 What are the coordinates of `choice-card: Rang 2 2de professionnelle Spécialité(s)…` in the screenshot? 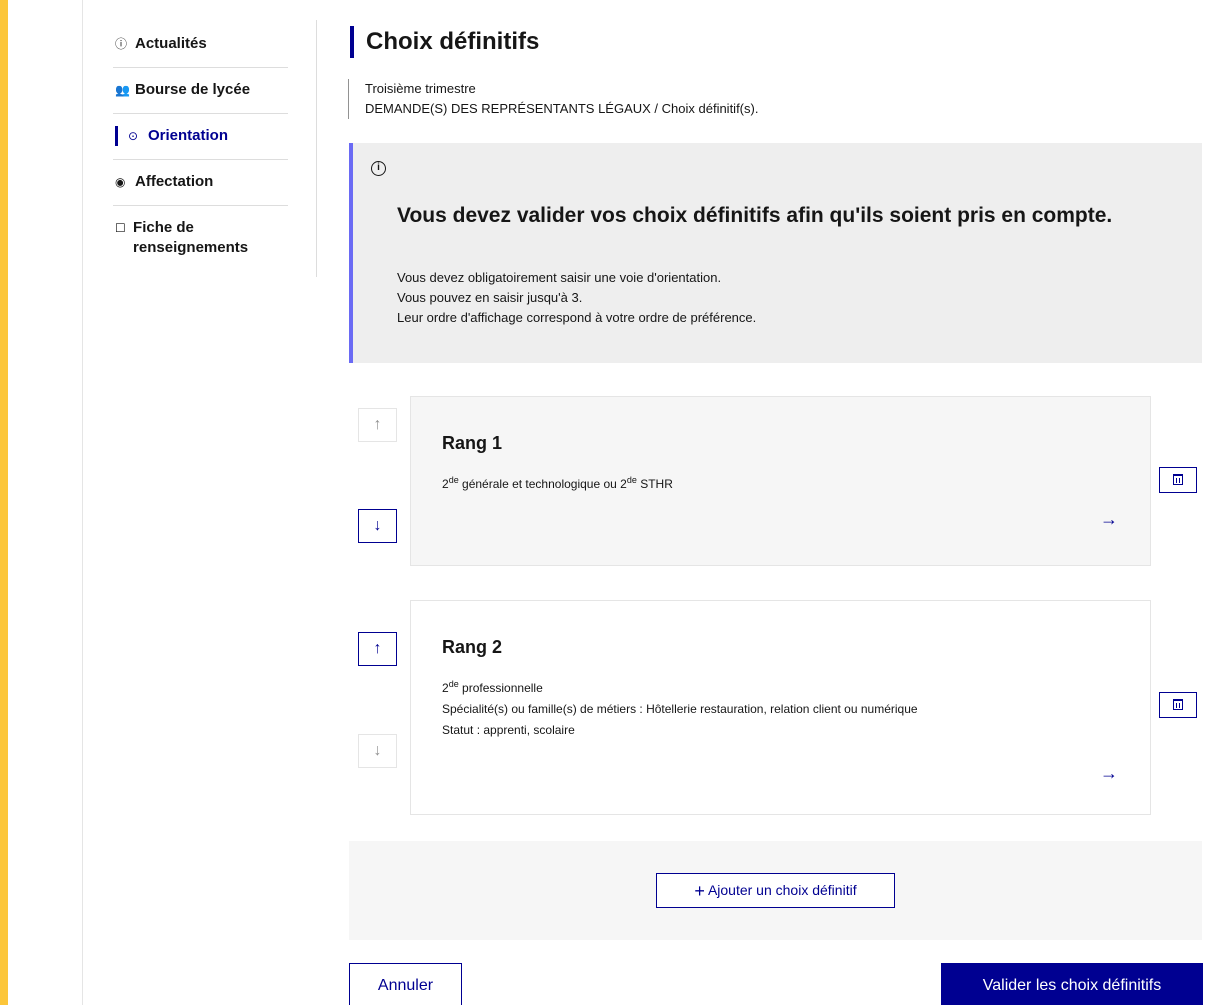 It's located at (780, 707).